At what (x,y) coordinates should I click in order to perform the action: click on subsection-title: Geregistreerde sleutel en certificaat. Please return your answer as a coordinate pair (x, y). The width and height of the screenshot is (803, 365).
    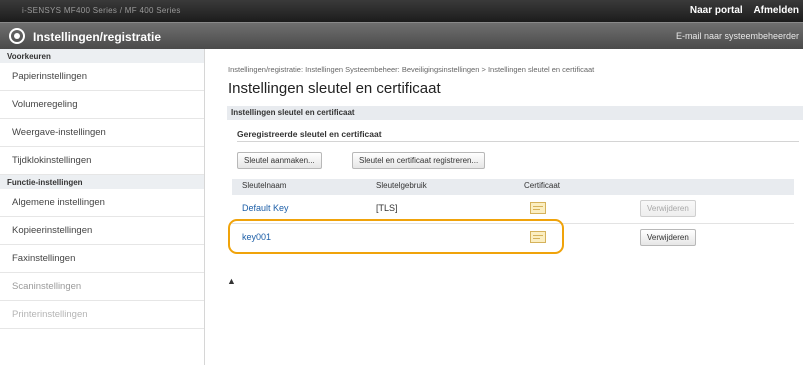
    Looking at the image, I should click on (518, 135).